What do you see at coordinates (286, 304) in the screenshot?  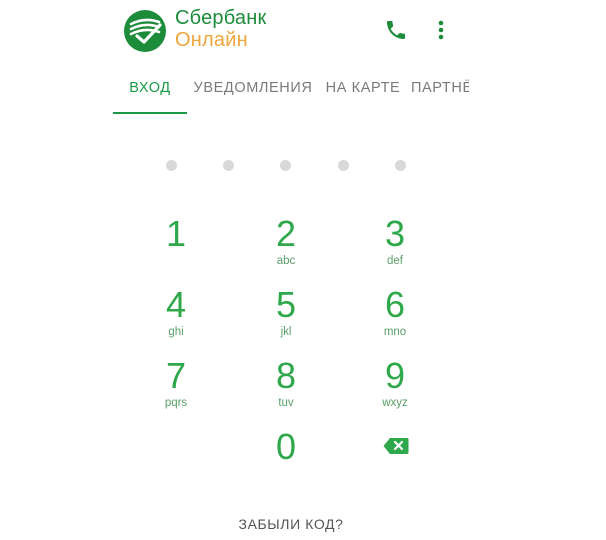 I see `key-digit: 5` at bounding box center [286, 304].